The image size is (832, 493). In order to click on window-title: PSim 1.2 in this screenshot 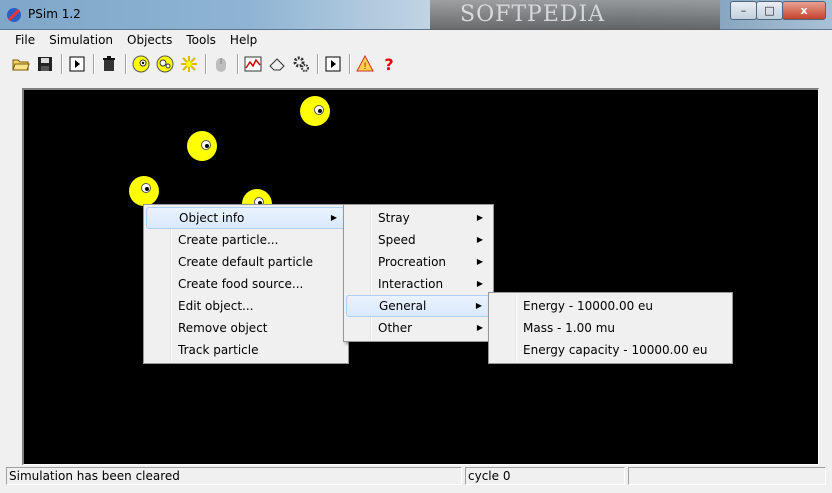, I will do `click(54, 14)`.